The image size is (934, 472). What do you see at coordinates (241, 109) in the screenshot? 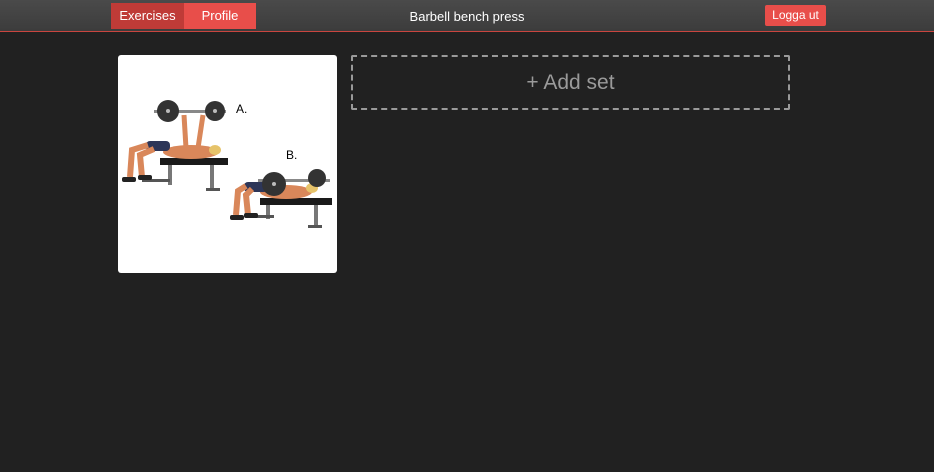
I see `label-a: A.` at bounding box center [241, 109].